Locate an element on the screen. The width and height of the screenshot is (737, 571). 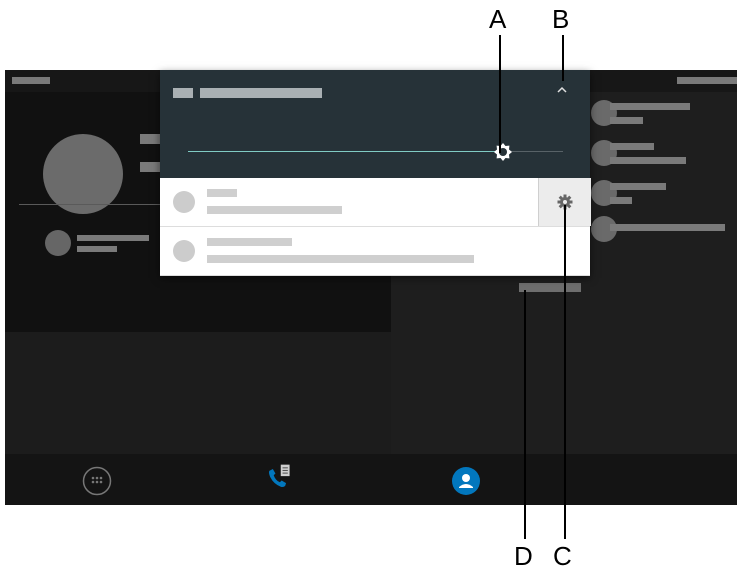
callout-label-d: D is located at coordinates (523, 556).